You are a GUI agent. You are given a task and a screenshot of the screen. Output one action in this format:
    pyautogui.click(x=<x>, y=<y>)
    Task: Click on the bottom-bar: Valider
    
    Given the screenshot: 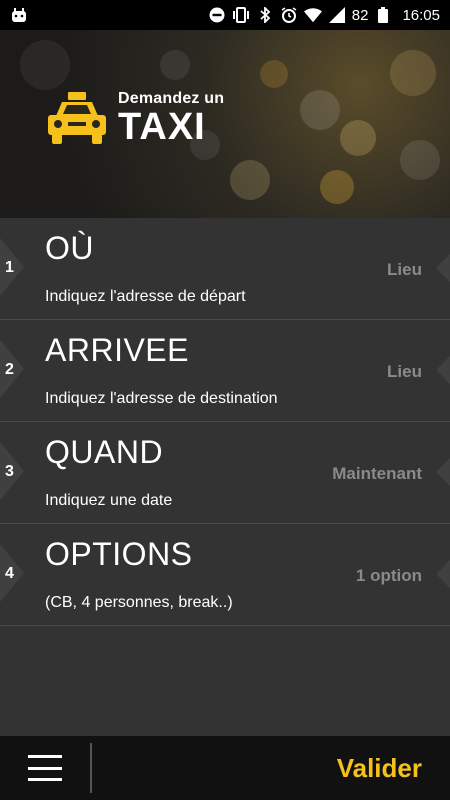 What is the action you would take?
    pyautogui.click(x=225, y=768)
    